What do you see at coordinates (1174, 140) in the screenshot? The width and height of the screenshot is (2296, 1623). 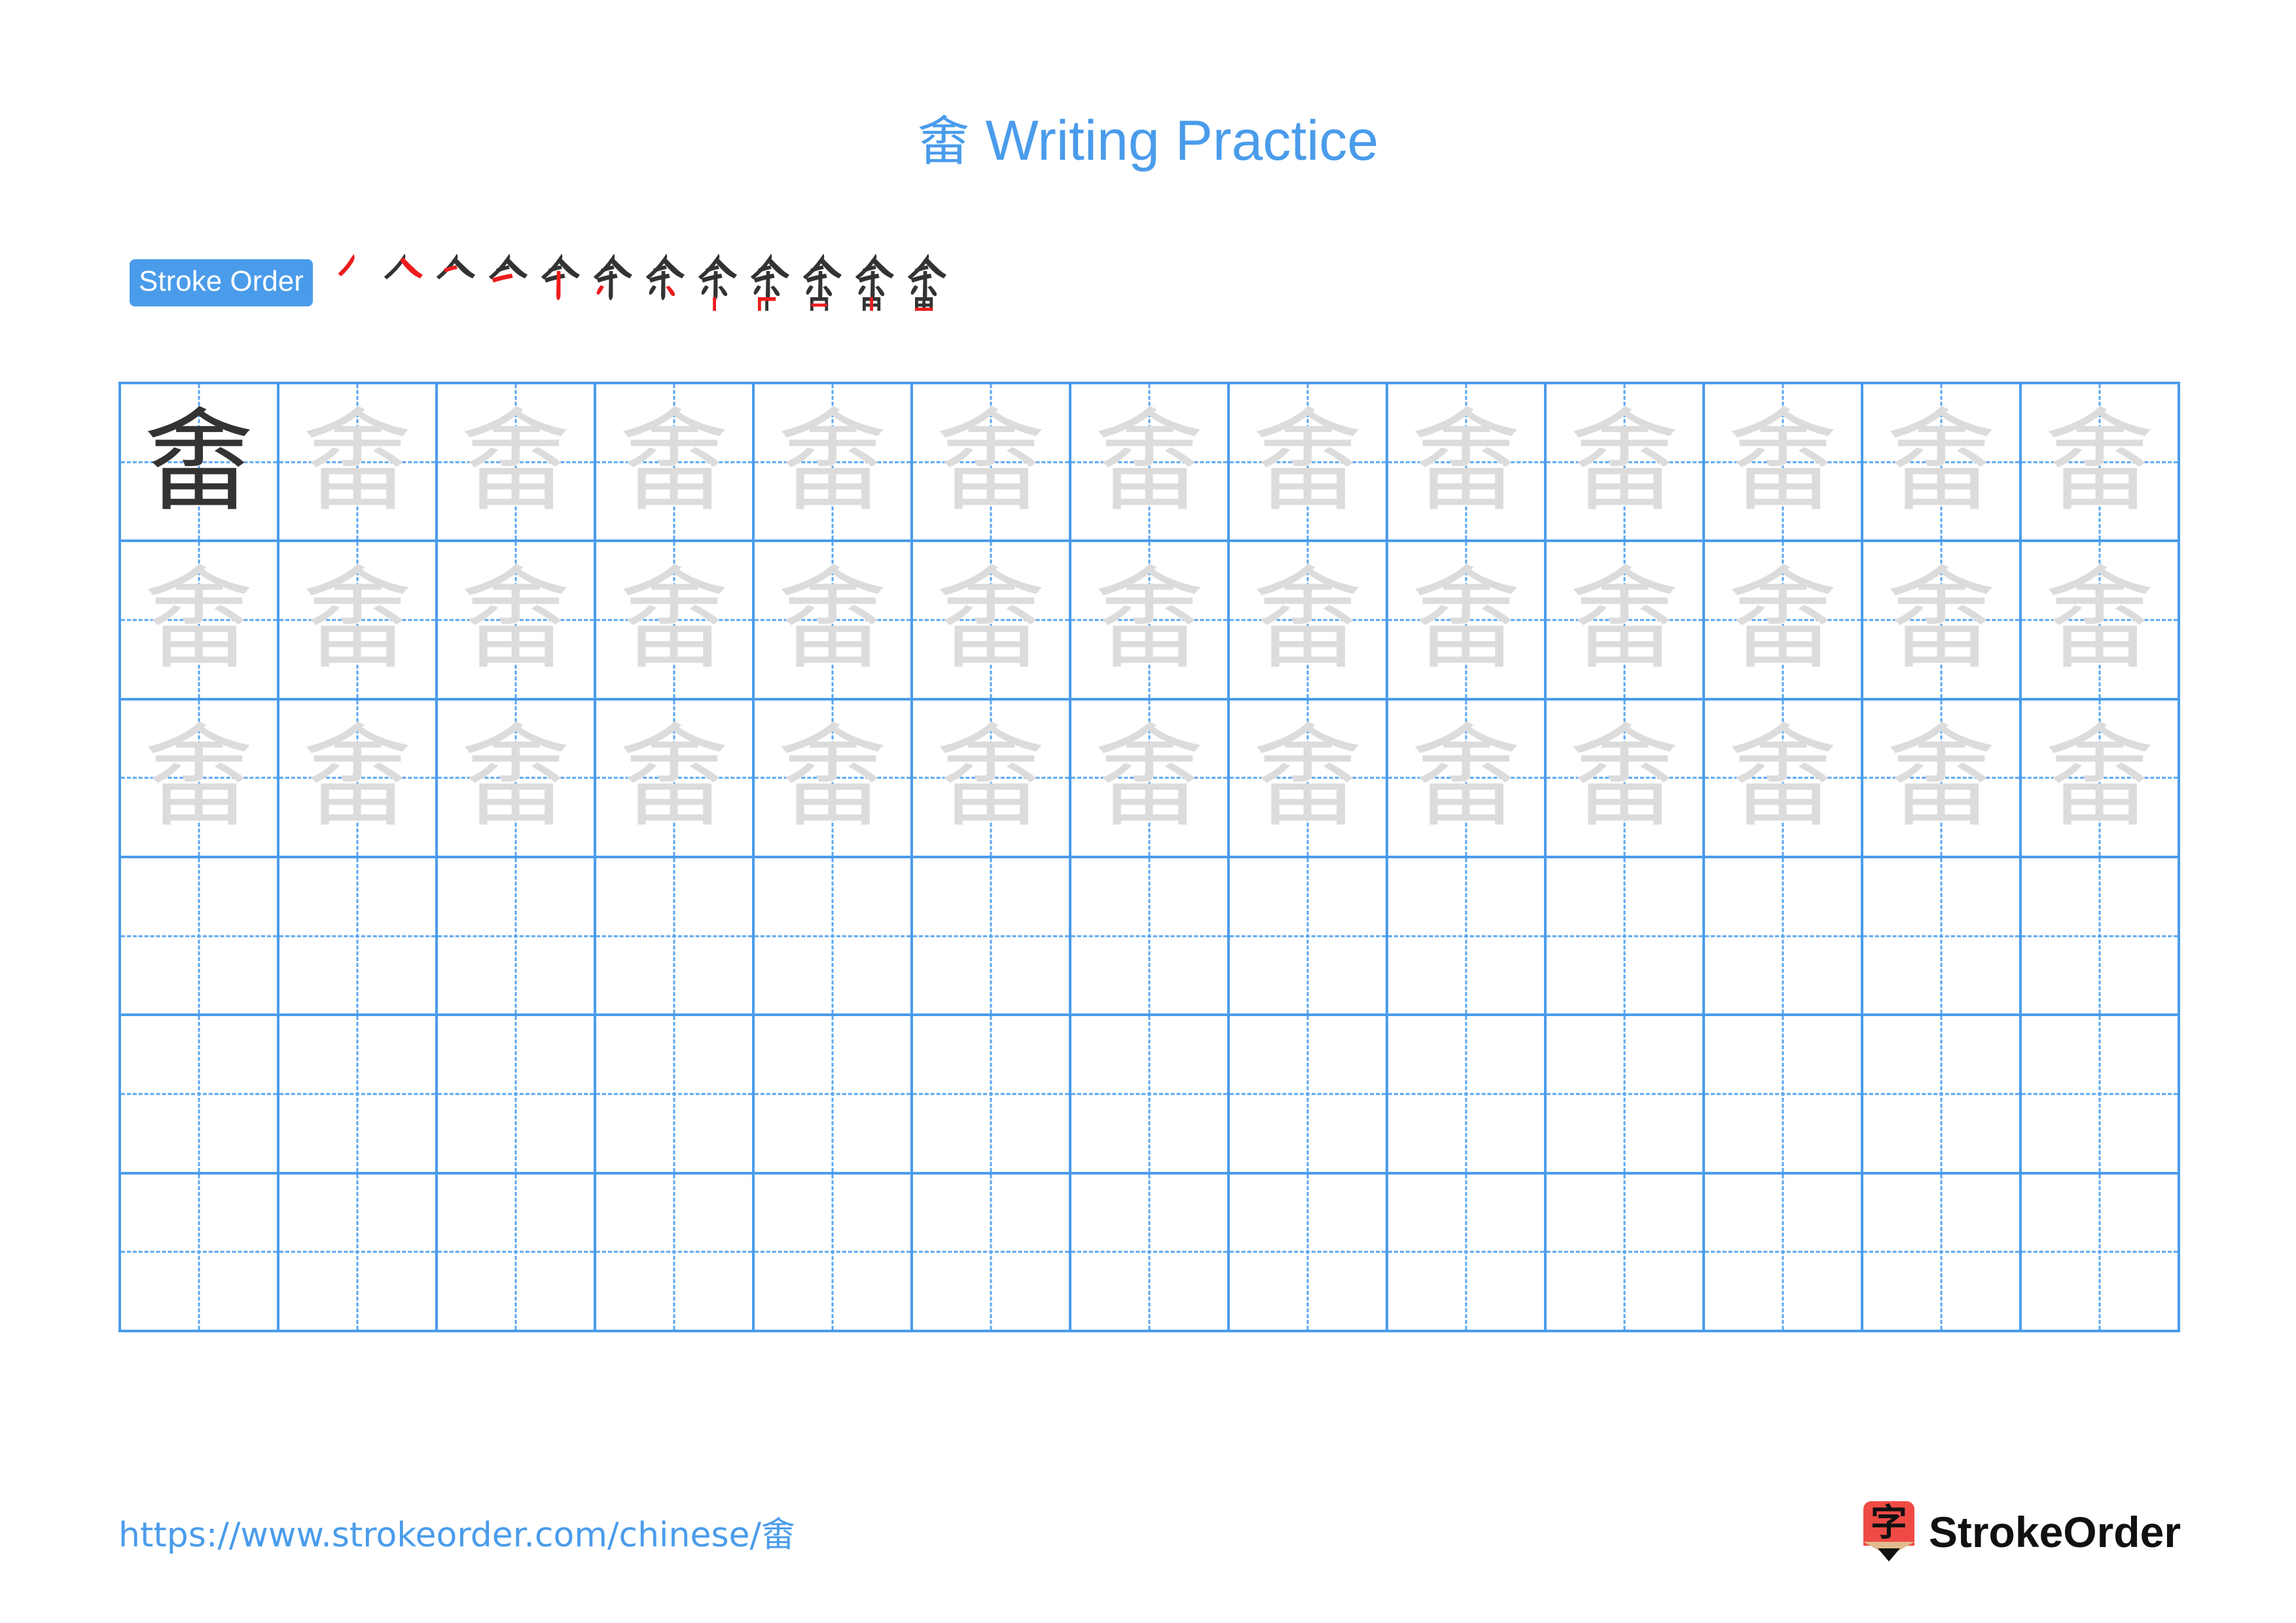 I see `page-title-suffix: Writing Practice` at bounding box center [1174, 140].